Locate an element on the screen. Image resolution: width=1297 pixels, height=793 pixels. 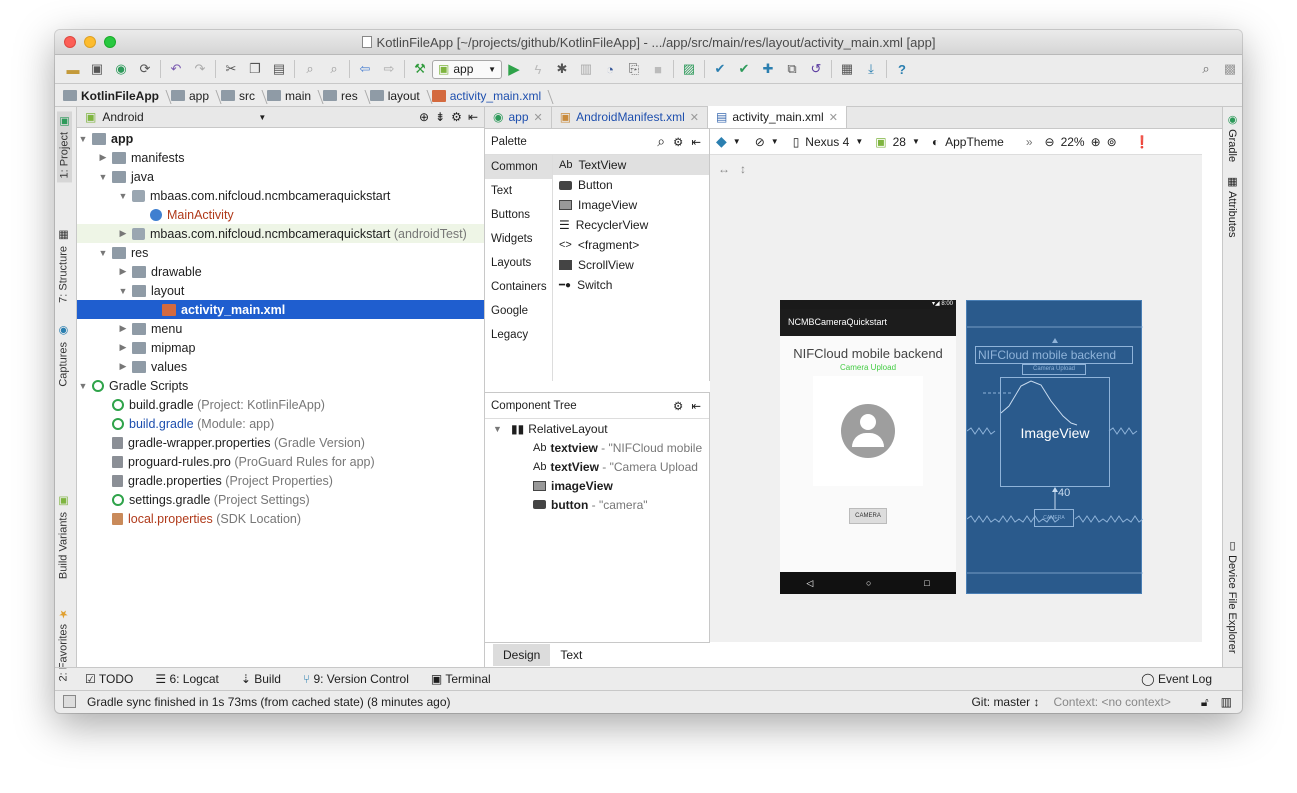
tree-item: local.properties (SDK Location) is located at coordinates (280, 518).